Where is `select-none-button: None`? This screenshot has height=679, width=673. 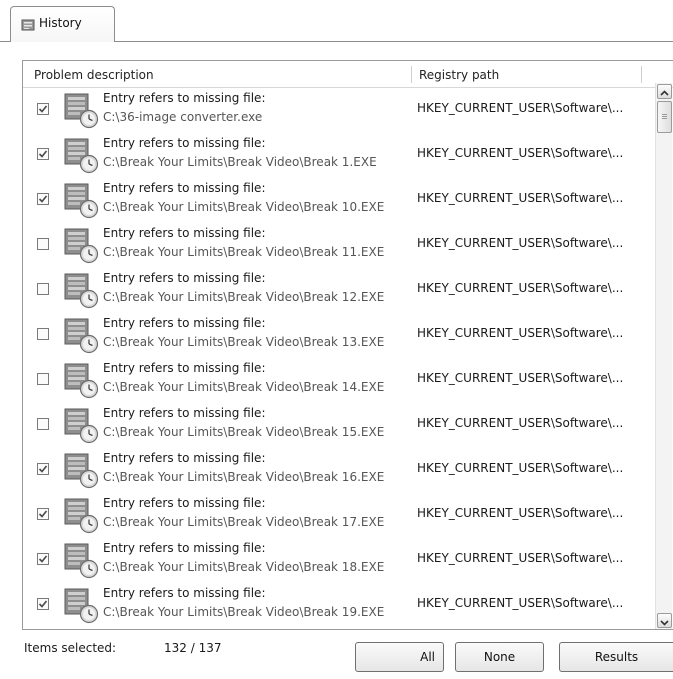
select-none-button: None is located at coordinates (499, 657).